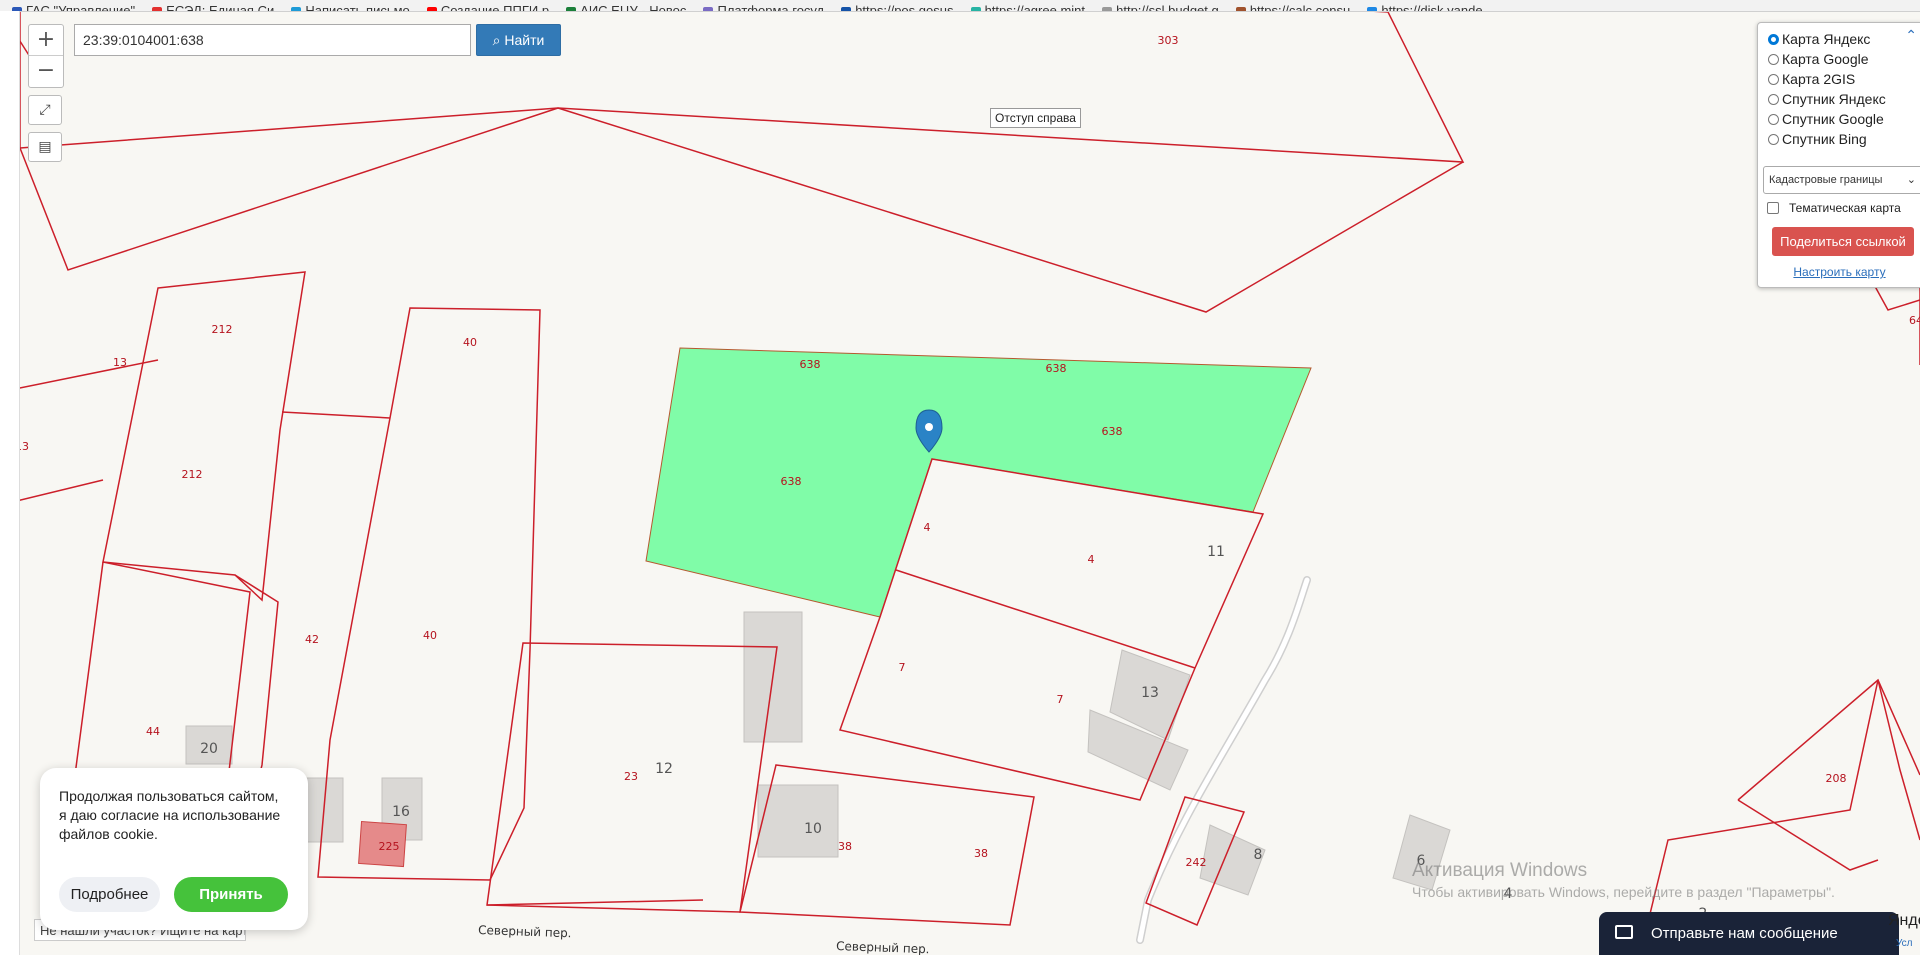 Image resolution: width=1920 pixels, height=955 pixels. Describe the element at coordinates (120, 362) in the screenshot. I see `parcel-label-13: 13` at that location.